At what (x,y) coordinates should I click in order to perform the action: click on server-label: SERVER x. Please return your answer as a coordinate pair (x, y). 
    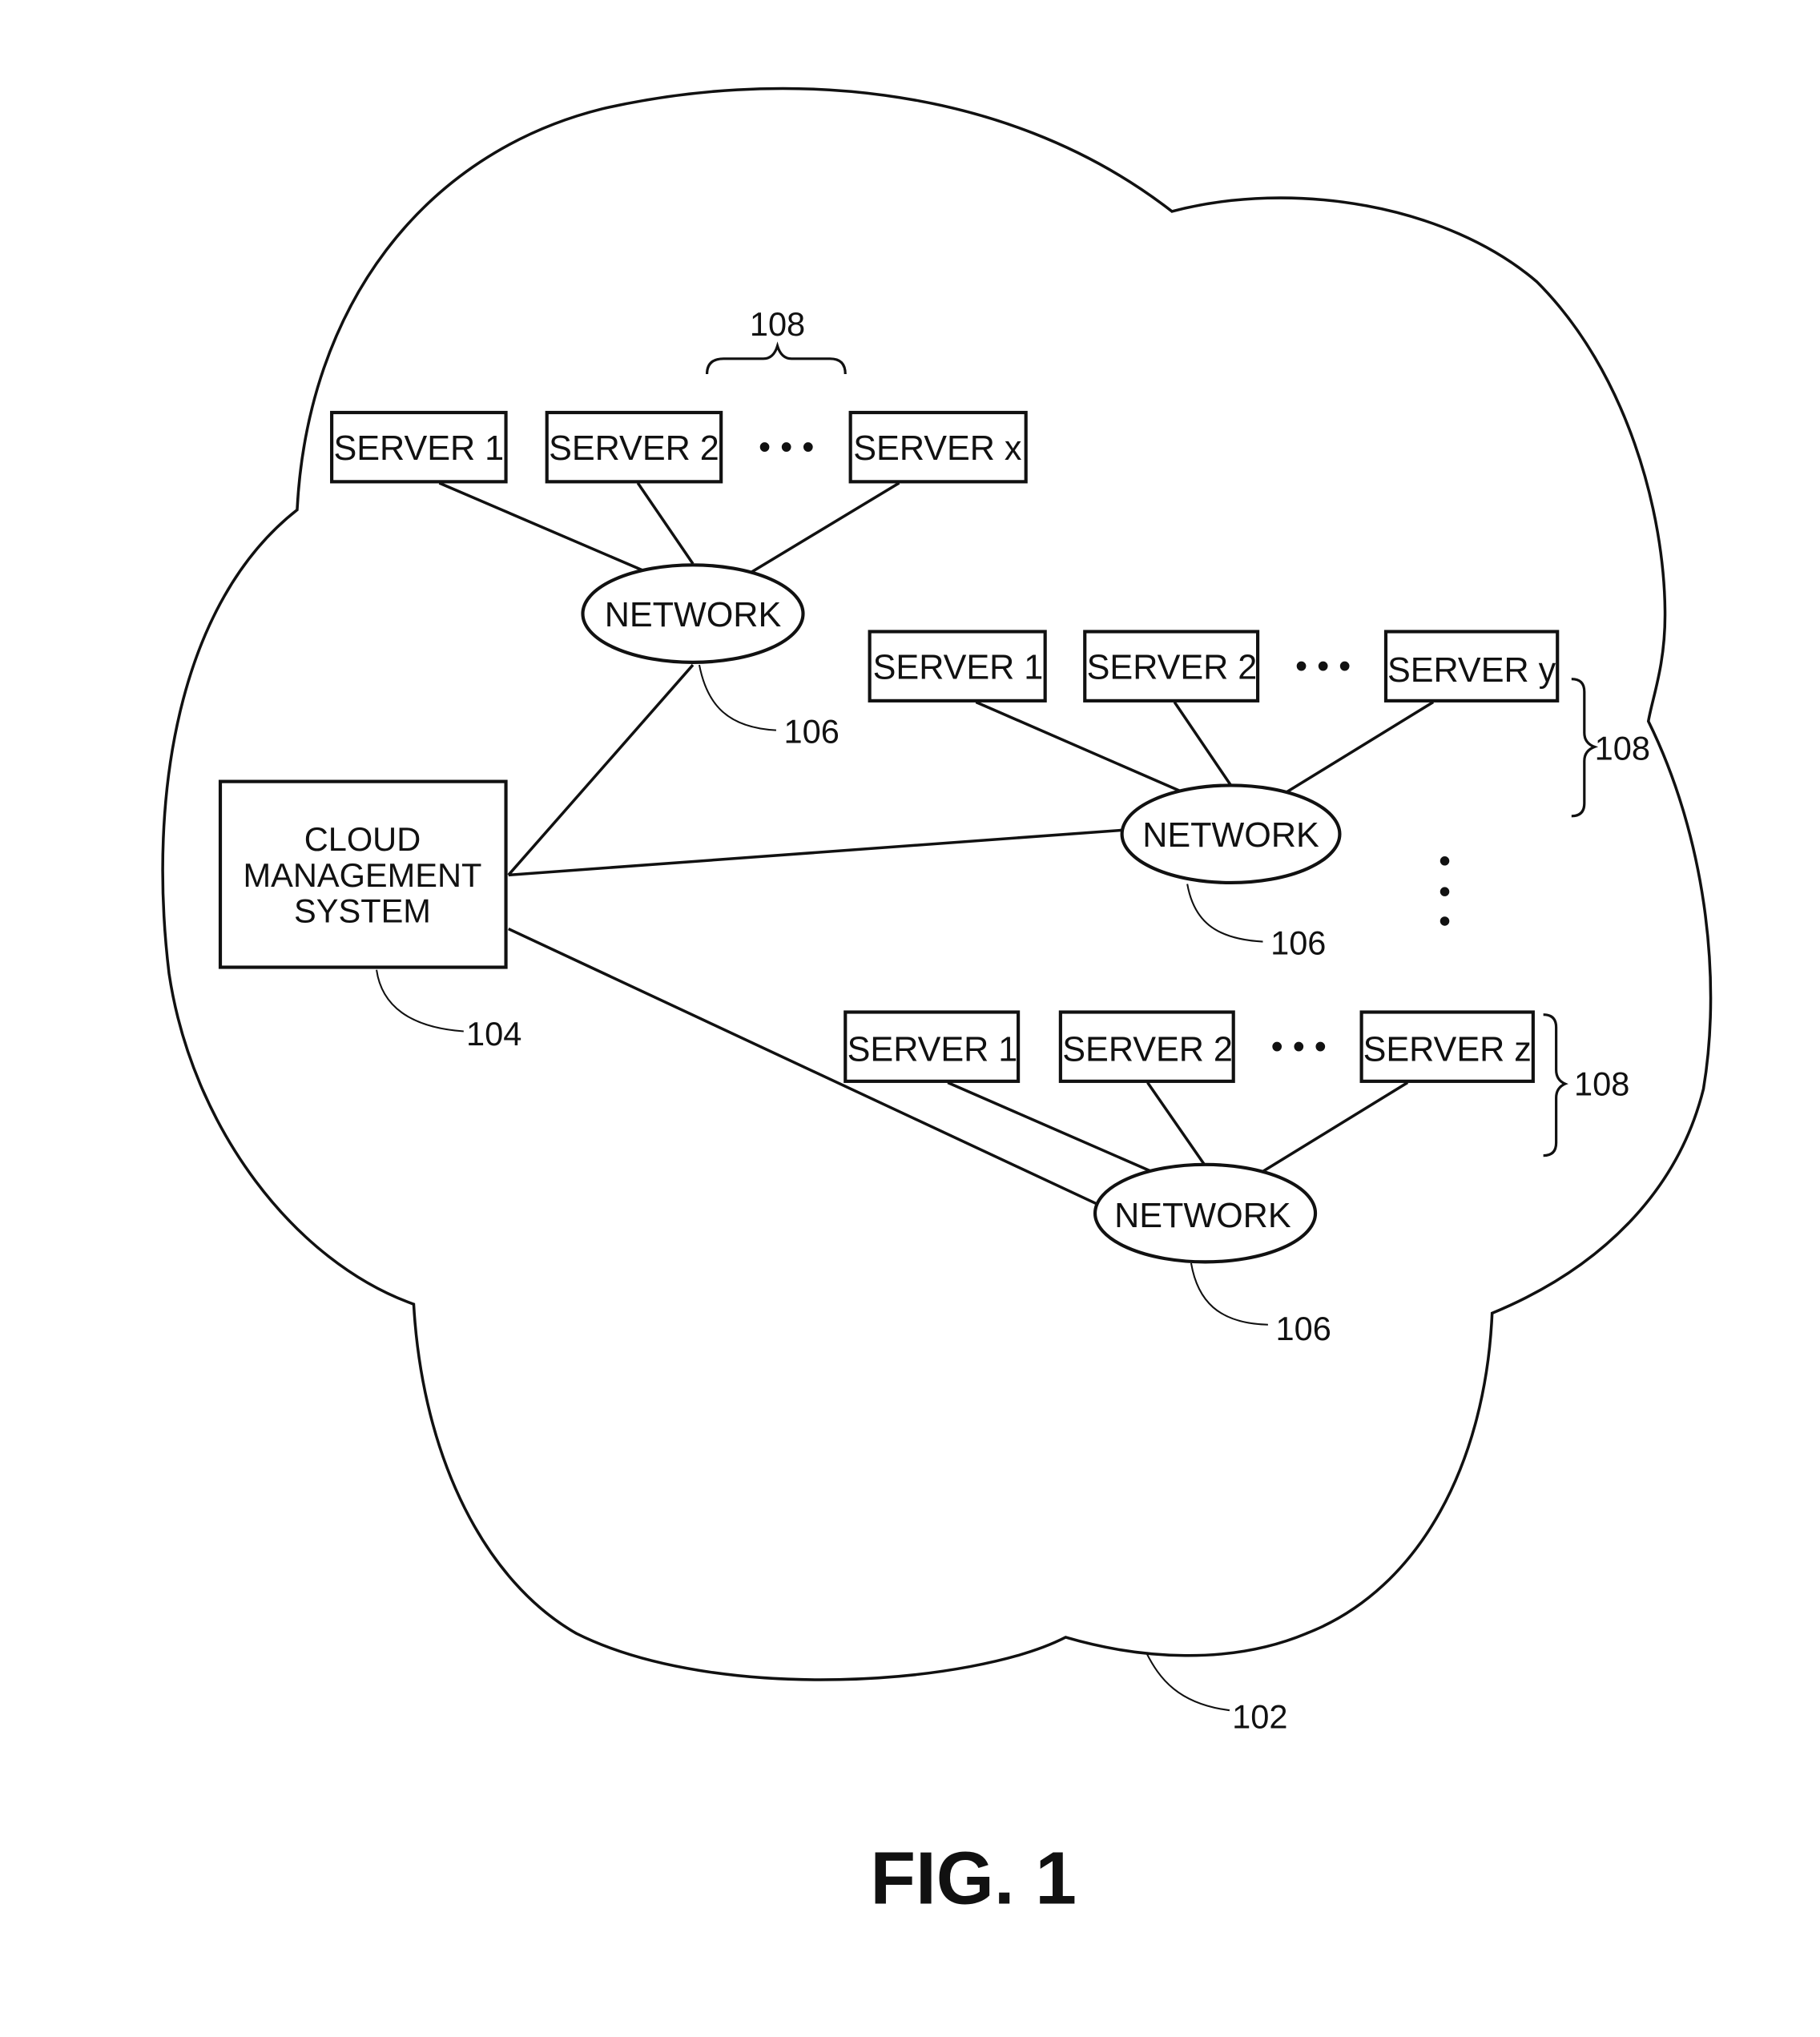
    Looking at the image, I should click on (937, 448).